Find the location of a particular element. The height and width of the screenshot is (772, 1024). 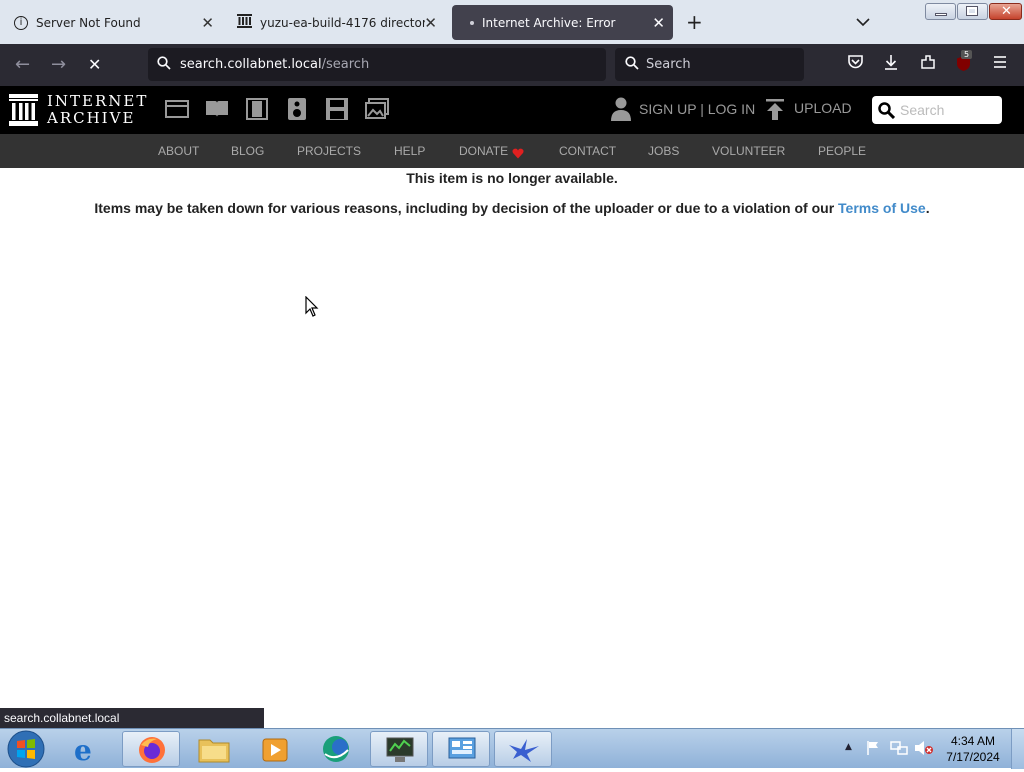

upload-link: UPLOAD is located at coordinates (823, 108).